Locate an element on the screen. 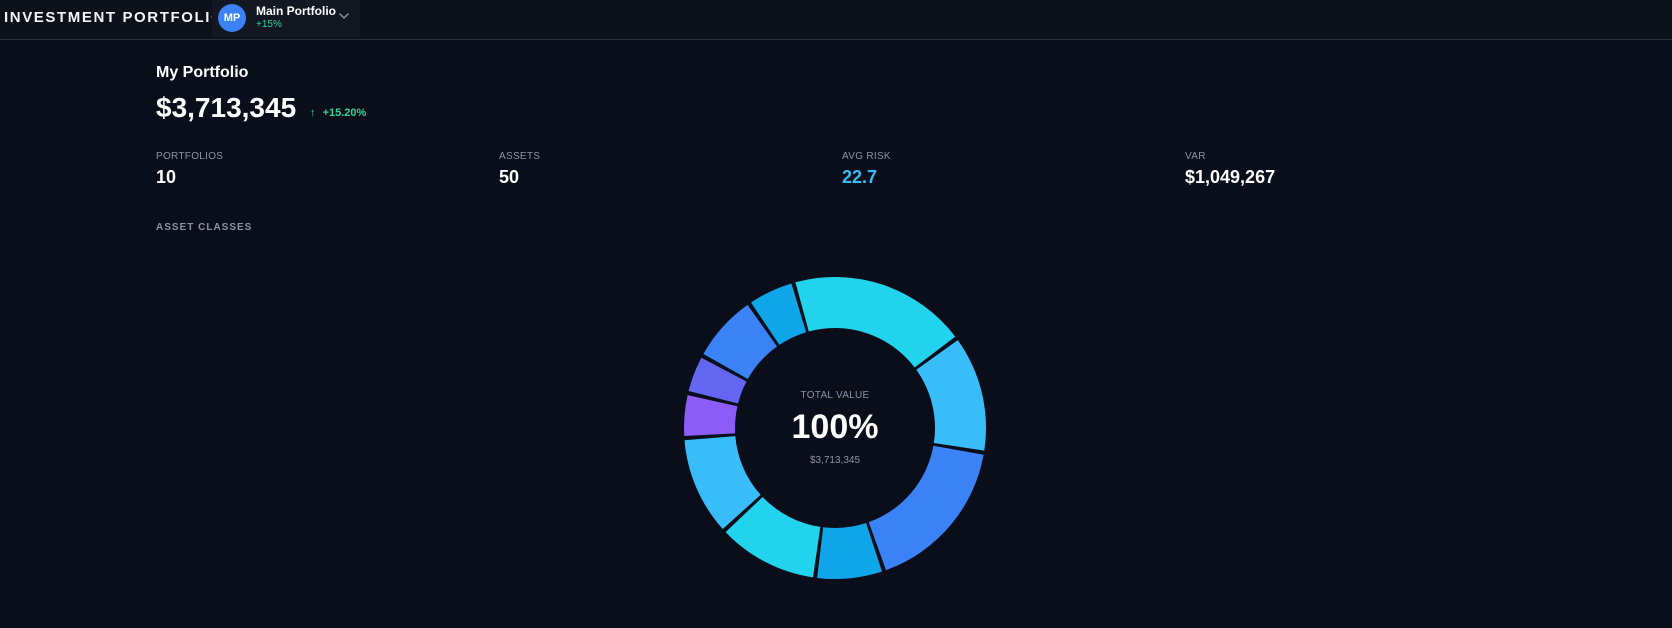  donut-center-value: $3,713,345 is located at coordinates (835, 460).